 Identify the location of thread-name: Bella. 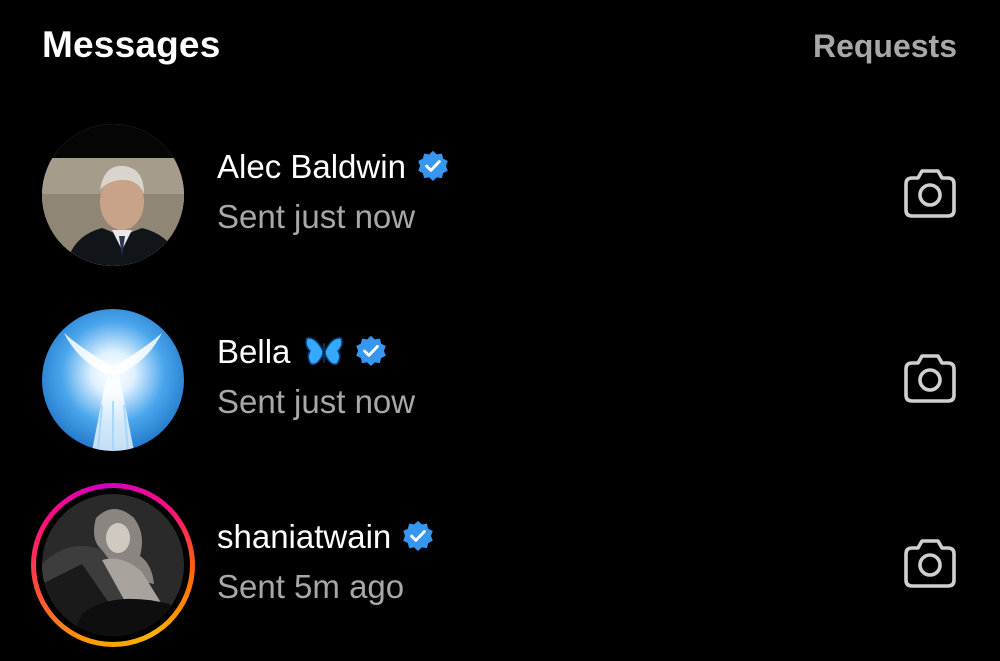
(254, 351).